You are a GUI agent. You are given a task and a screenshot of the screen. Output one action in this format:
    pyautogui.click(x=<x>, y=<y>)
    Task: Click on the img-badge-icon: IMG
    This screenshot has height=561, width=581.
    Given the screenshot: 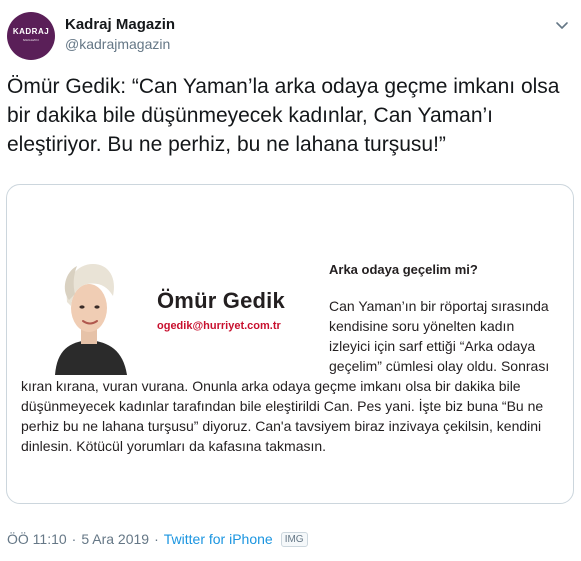 What is the action you would take?
    pyautogui.click(x=294, y=539)
    